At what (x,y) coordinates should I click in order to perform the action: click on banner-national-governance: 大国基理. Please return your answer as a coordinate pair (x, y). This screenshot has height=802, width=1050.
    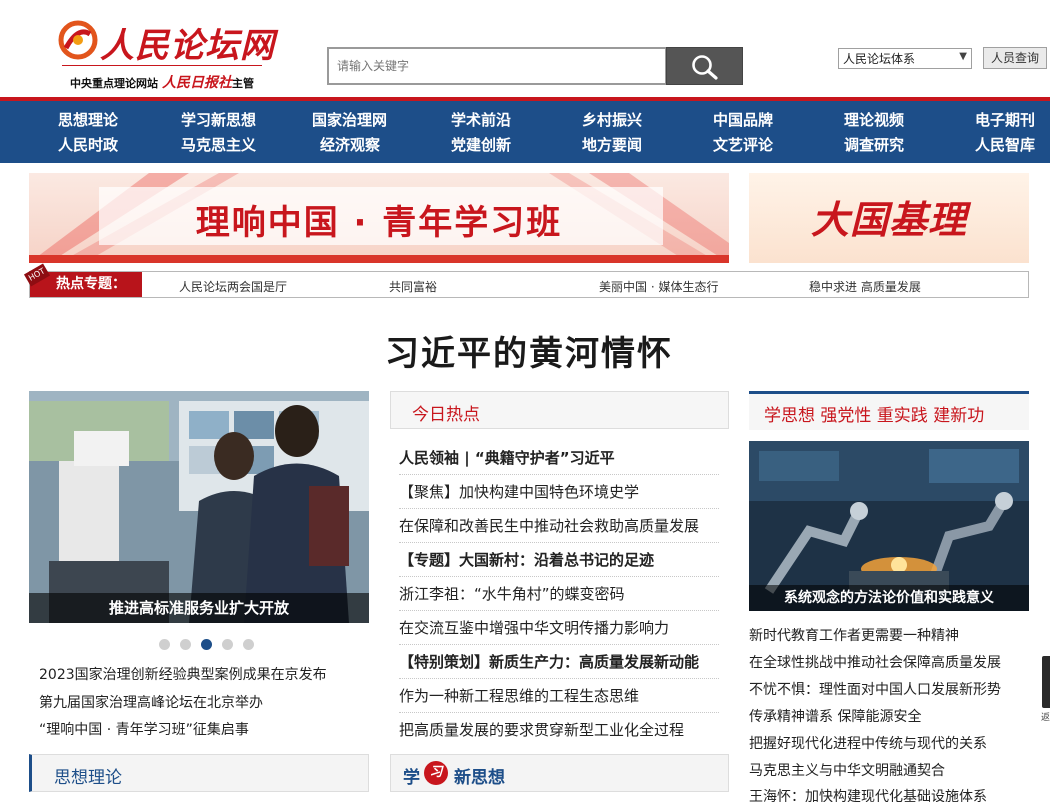
    Looking at the image, I should click on (889, 218).